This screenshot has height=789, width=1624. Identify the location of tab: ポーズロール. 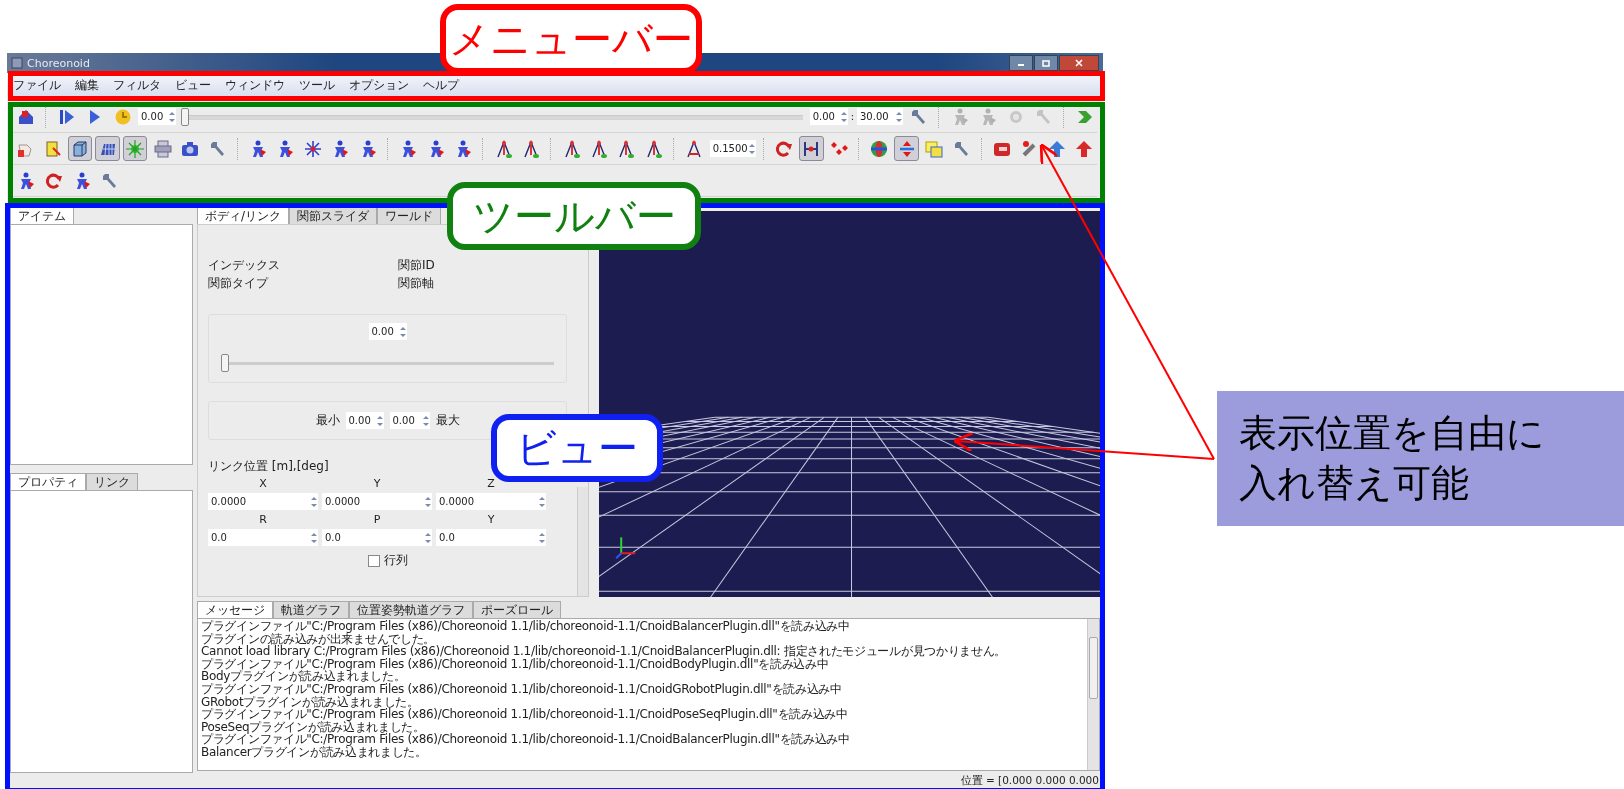
(517, 609).